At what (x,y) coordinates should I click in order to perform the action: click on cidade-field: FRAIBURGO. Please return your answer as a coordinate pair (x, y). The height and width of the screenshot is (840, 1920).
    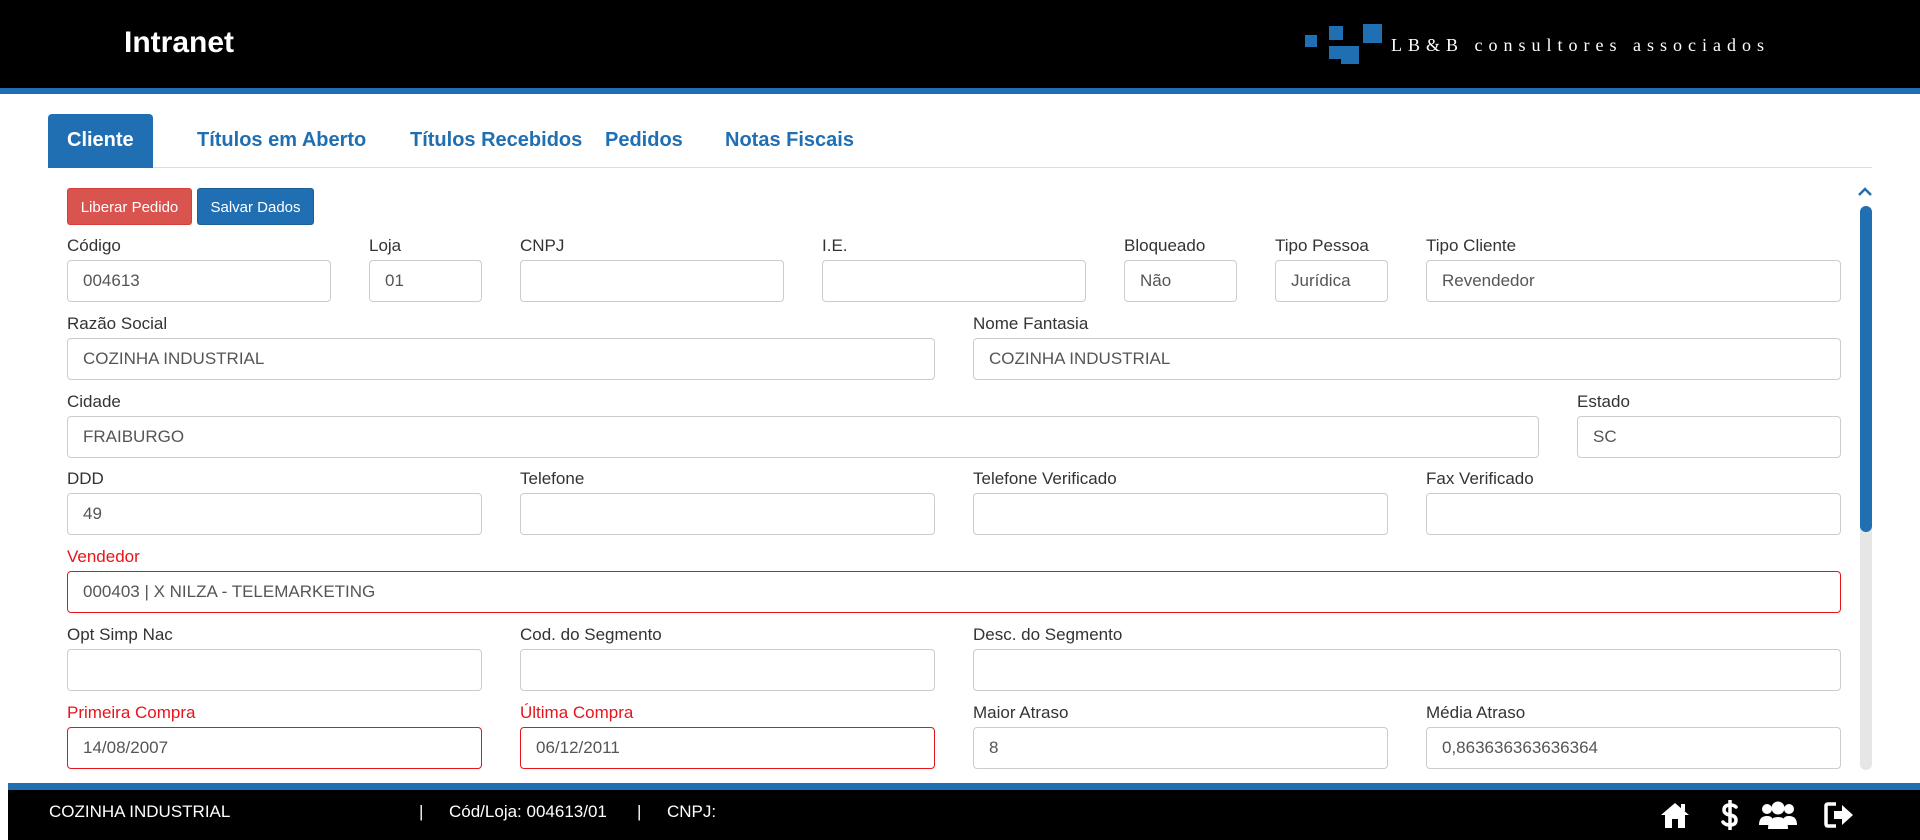
    Looking at the image, I should click on (803, 437).